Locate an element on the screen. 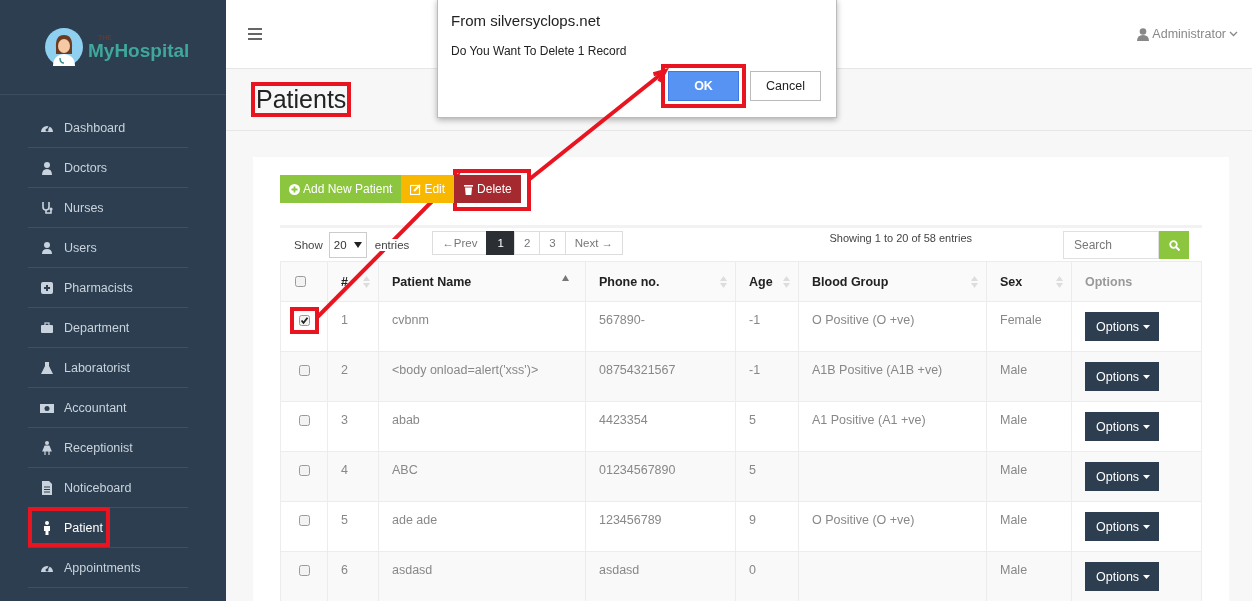 The width and height of the screenshot is (1252, 601). search-icon is located at coordinates (1174, 245).